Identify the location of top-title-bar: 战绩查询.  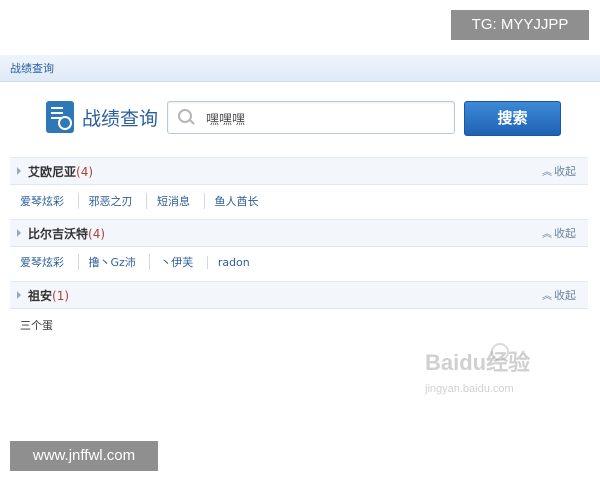
(300, 68).